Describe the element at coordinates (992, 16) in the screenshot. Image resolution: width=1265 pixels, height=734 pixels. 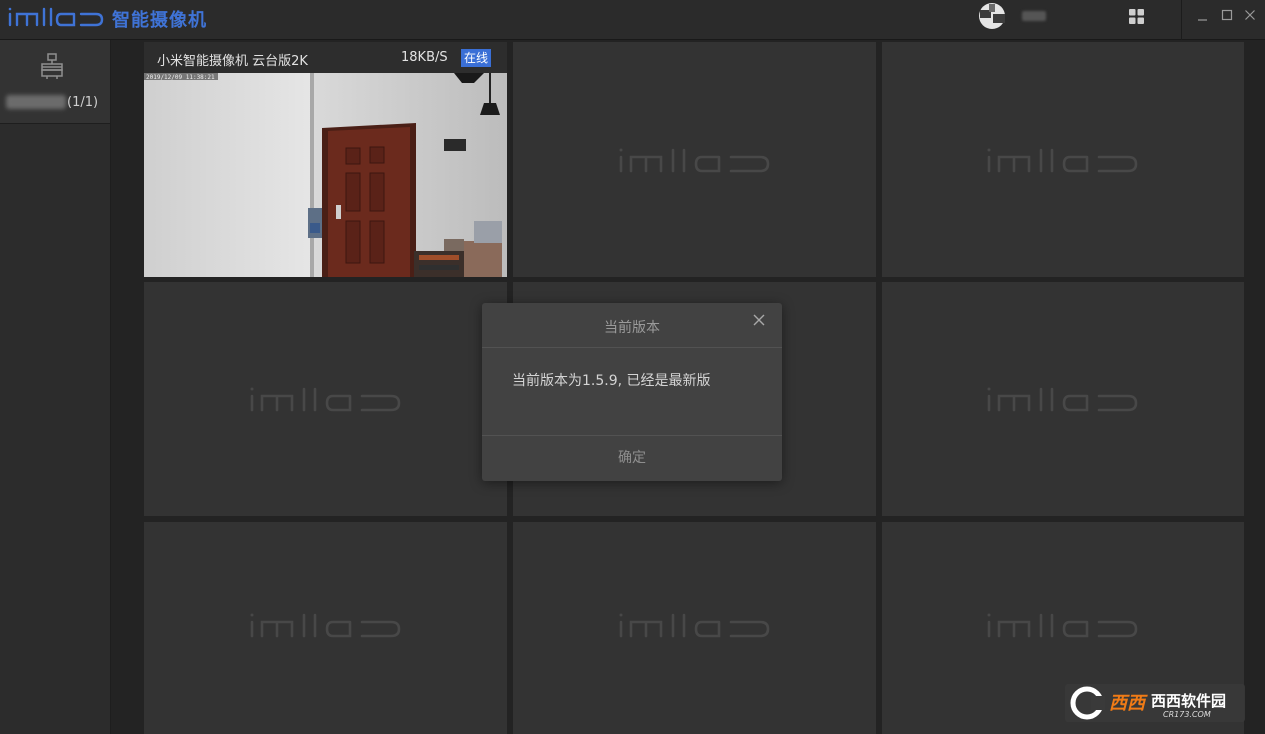
I see `account-avatar-icon` at that location.